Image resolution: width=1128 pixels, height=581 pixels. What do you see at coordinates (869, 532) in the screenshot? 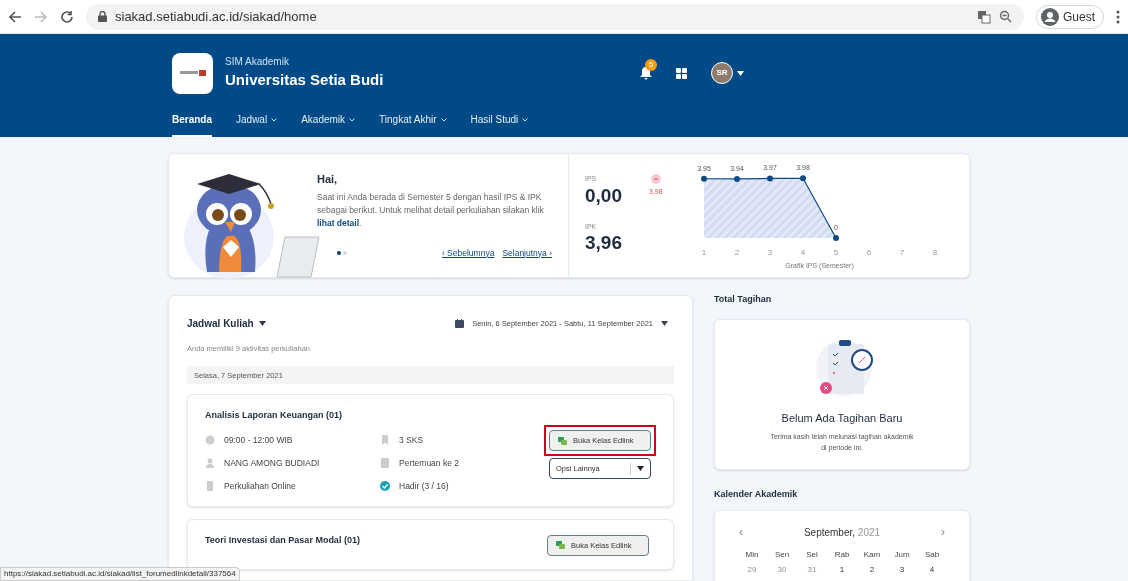
I see `year-label: 2021` at bounding box center [869, 532].